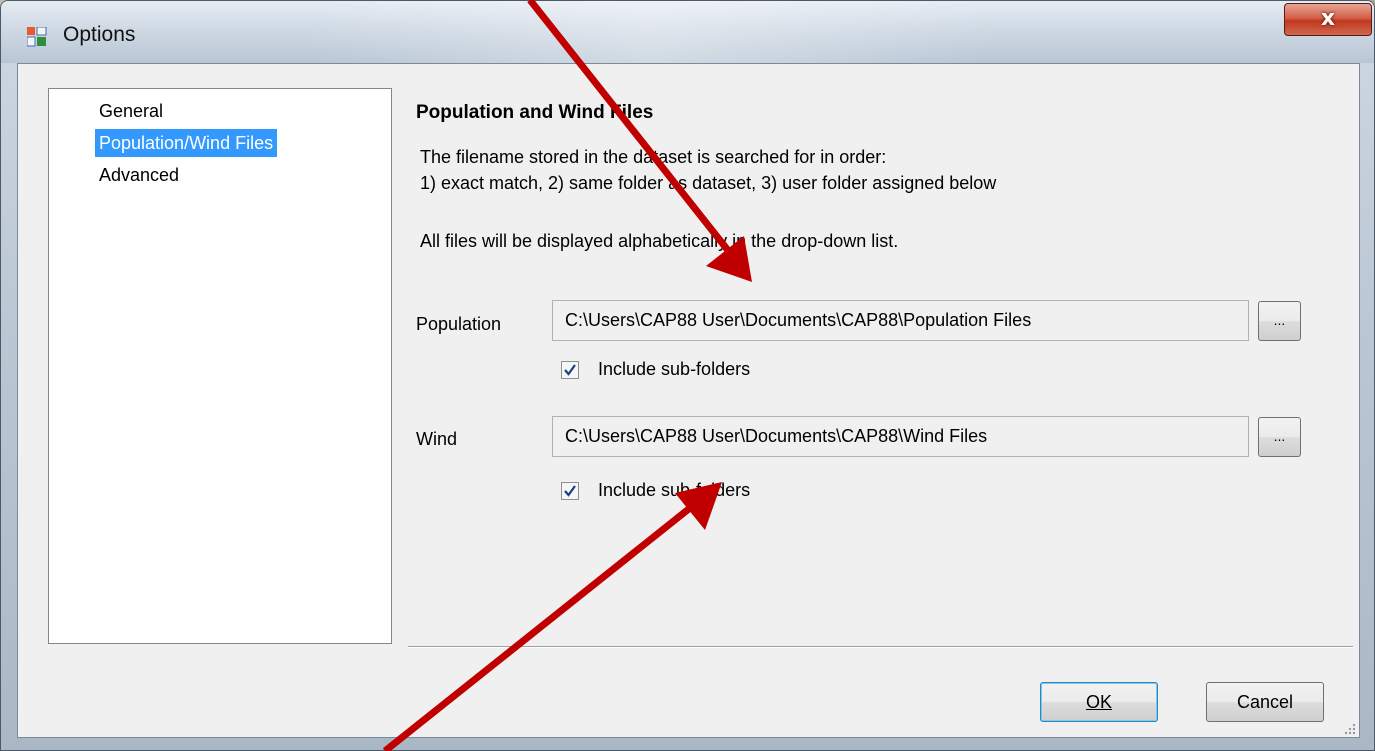  I want to click on title-bar-glare, so click(651, 32).